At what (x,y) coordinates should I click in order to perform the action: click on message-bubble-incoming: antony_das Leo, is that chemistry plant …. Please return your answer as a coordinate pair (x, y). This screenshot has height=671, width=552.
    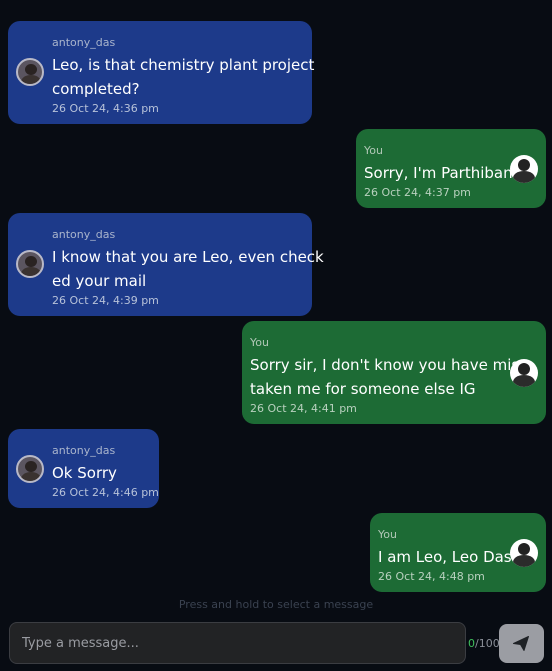
    Looking at the image, I should click on (161, 72).